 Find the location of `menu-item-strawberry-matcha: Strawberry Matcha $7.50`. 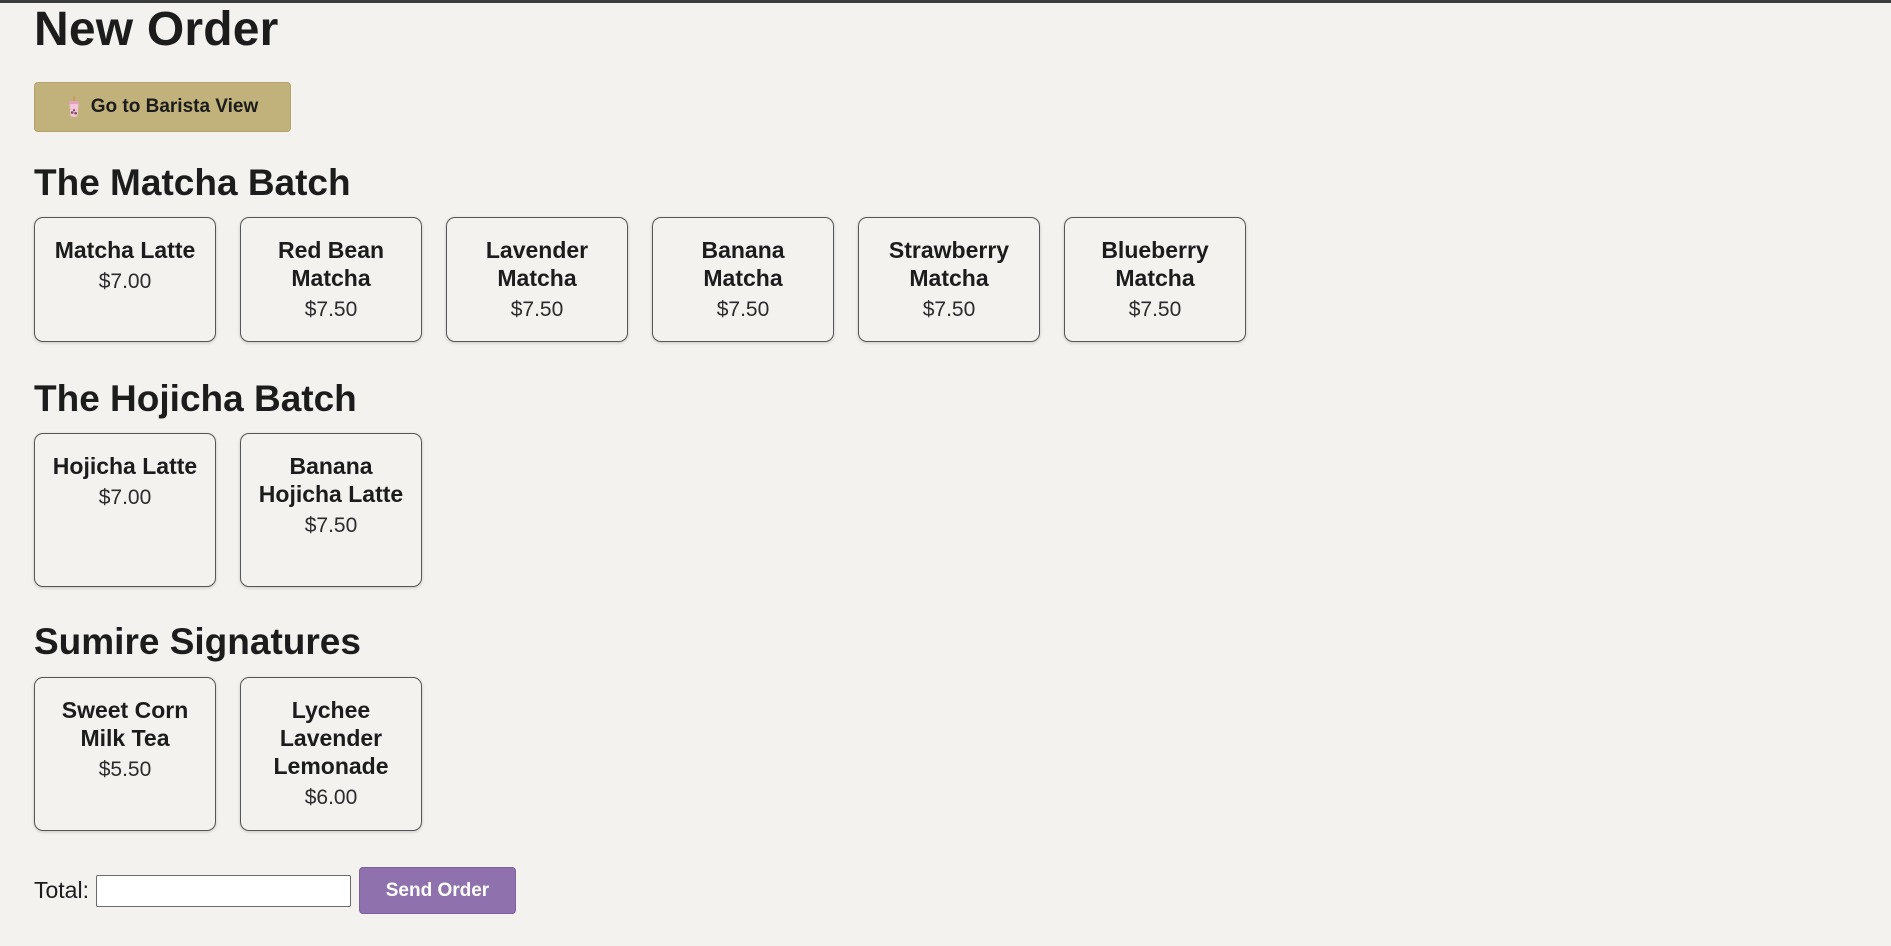

menu-item-strawberry-matcha: Strawberry Matcha $7.50 is located at coordinates (949, 279).